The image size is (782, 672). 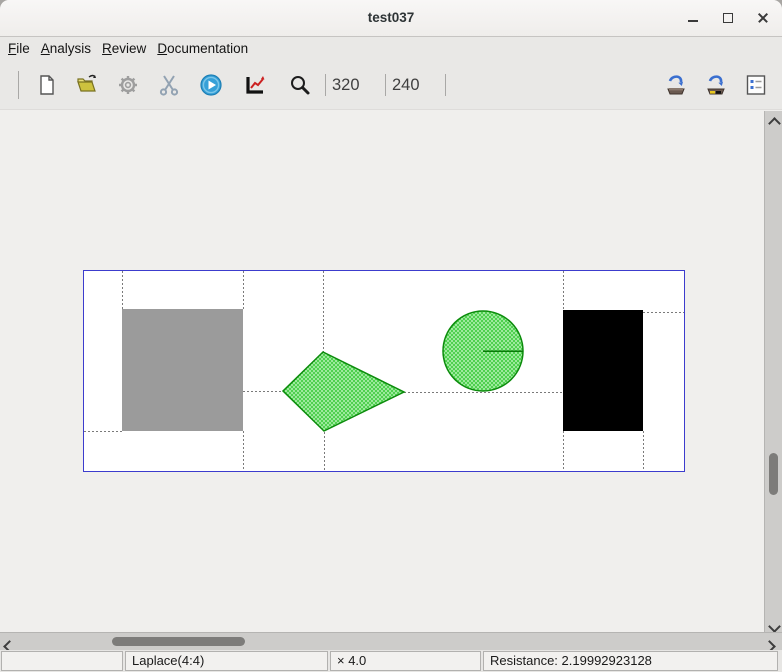 I want to click on status-cell-resistance: Resistance: 2.19992923128, so click(x=630, y=661).